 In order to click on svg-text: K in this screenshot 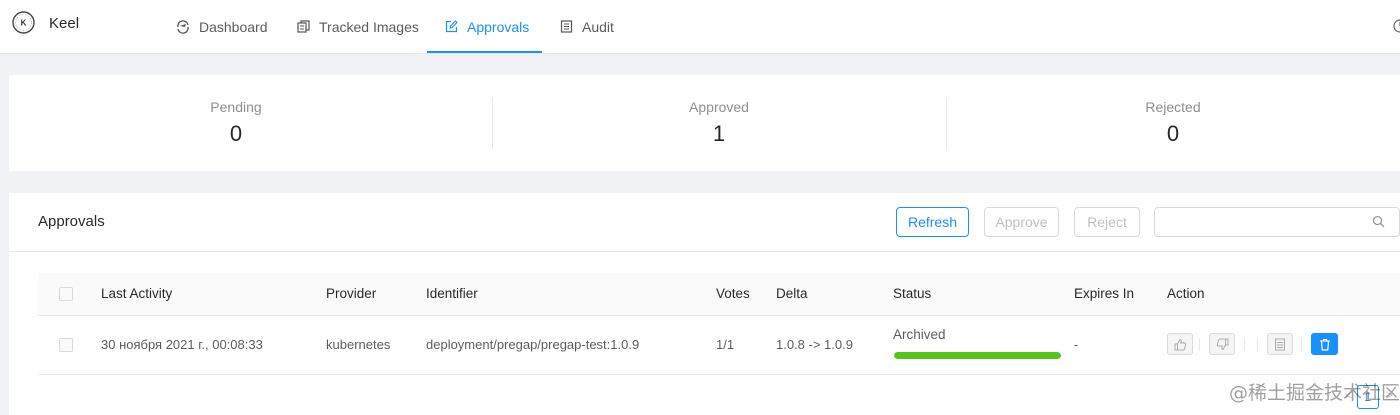, I will do `click(24, 23)`.